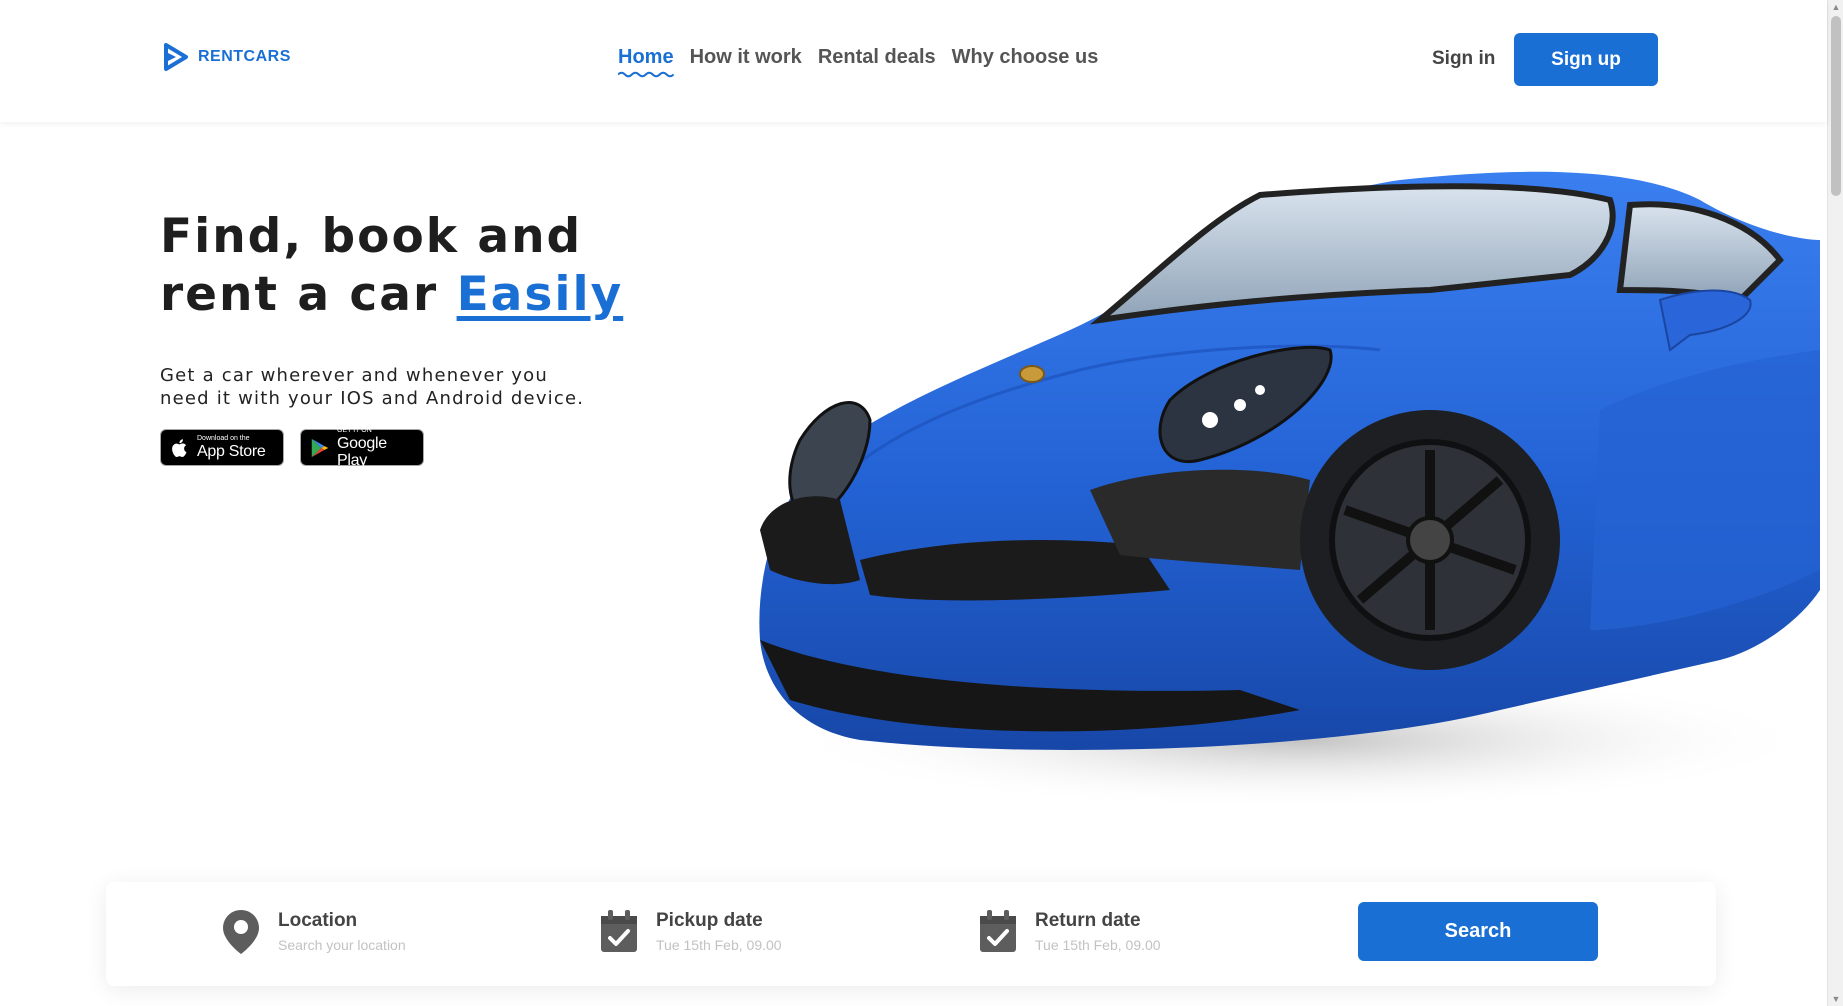  What do you see at coordinates (391, 266) in the screenshot?
I see `hero-title: Find, book and rent a car Easily` at bounding box center [391, 266].